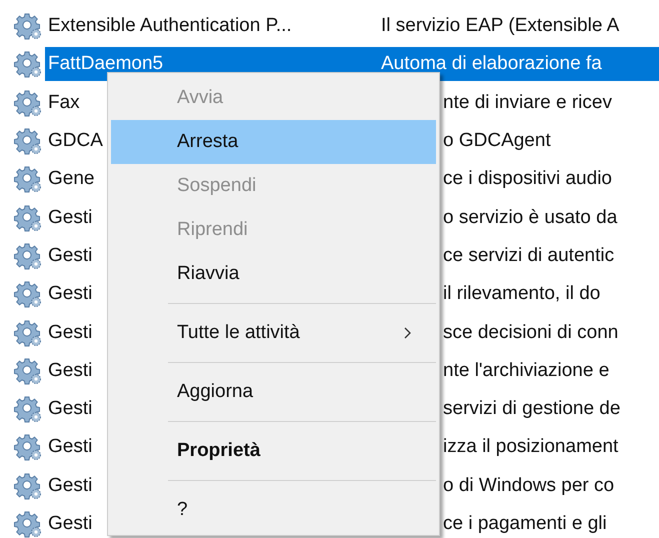 This screenshot has height=538, width=659. I want to click on menu-item: Aggiorna, so click(273, 392).